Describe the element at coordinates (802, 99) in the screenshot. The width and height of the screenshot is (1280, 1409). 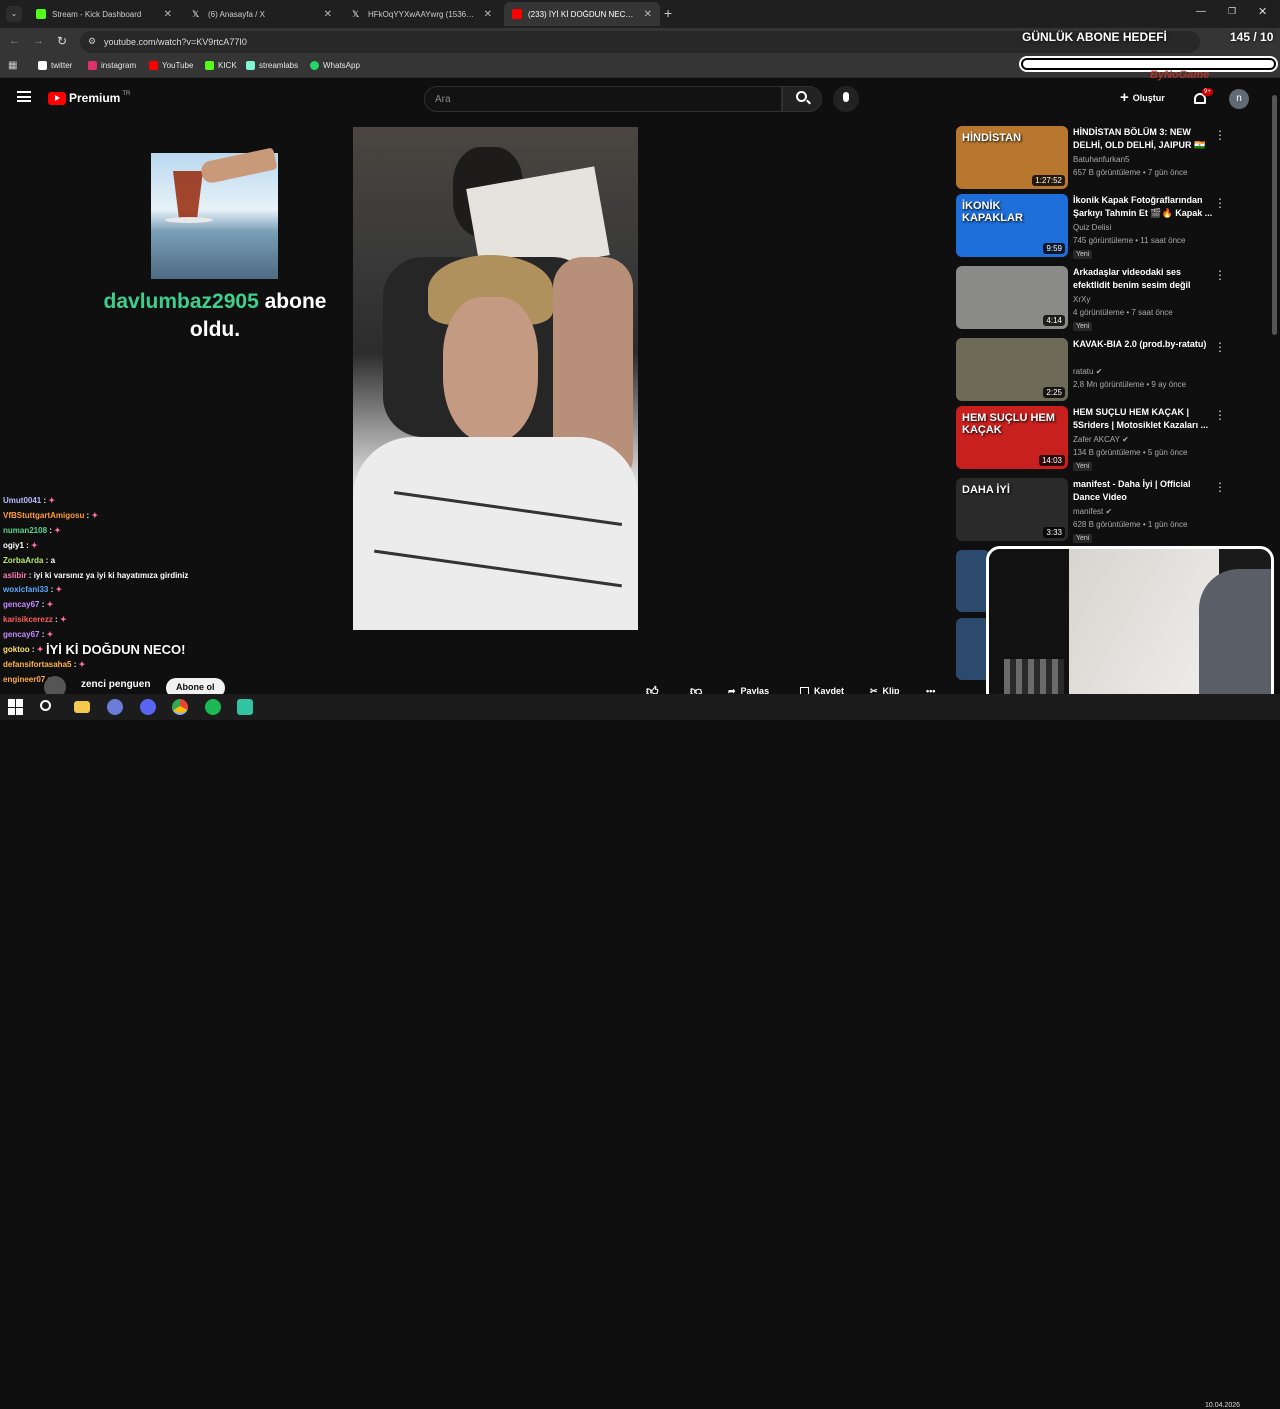
I see `search-button` at that location.